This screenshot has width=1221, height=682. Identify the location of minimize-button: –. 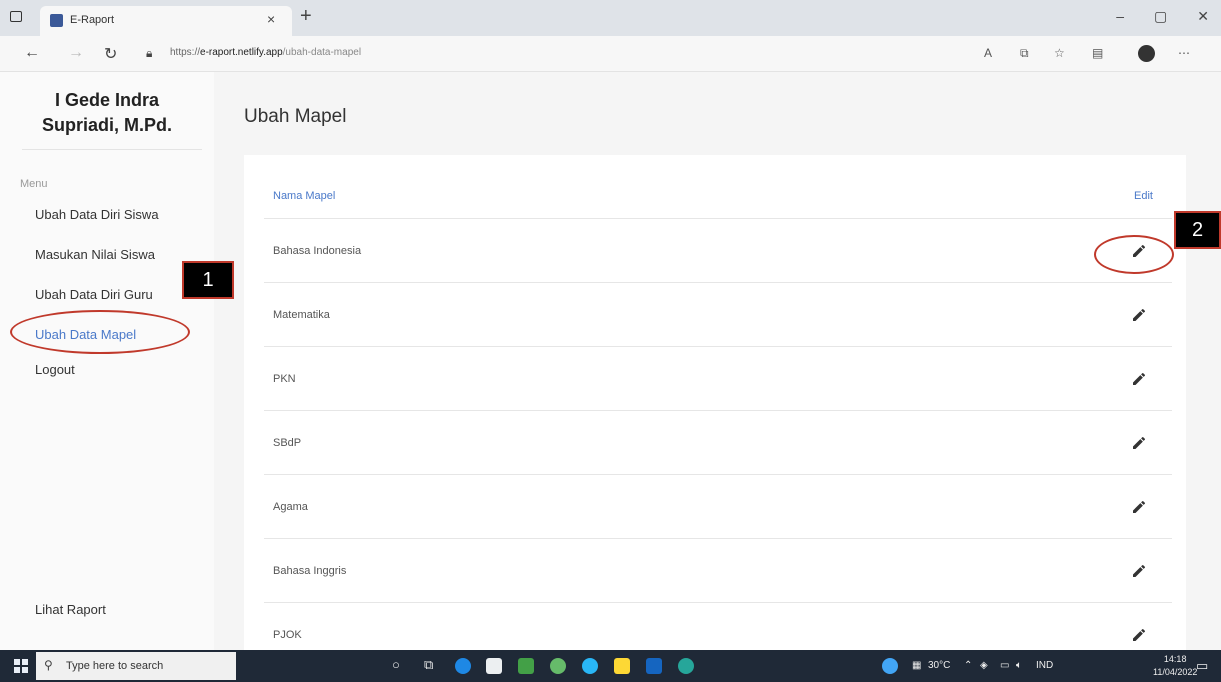
(1120, 16).